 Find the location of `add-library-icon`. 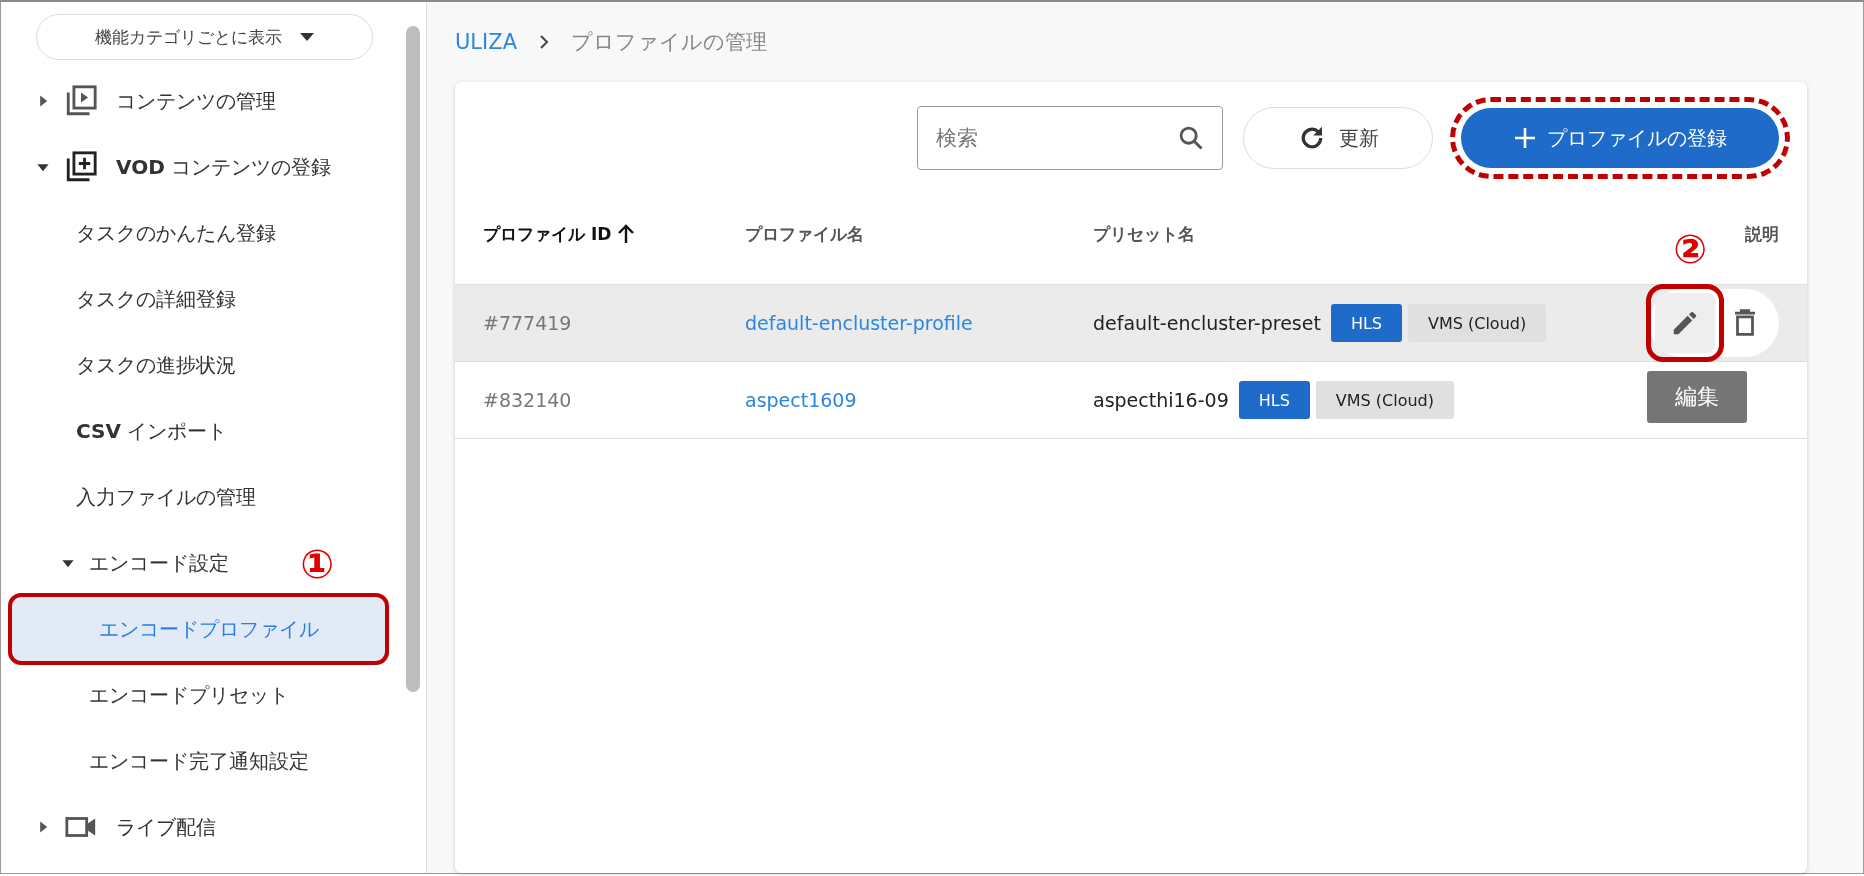

add-library-icon is located at coordinates (81, 167).